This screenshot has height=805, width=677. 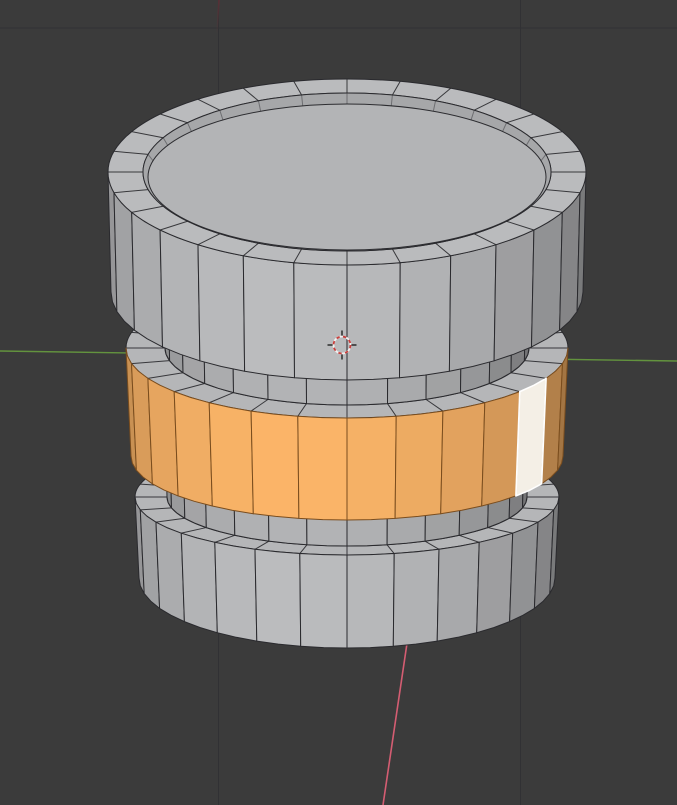 What do you see at coordinates (347, 177) in the screenshot?
I see `recess-floor-face` at bounding box center [347, 177].